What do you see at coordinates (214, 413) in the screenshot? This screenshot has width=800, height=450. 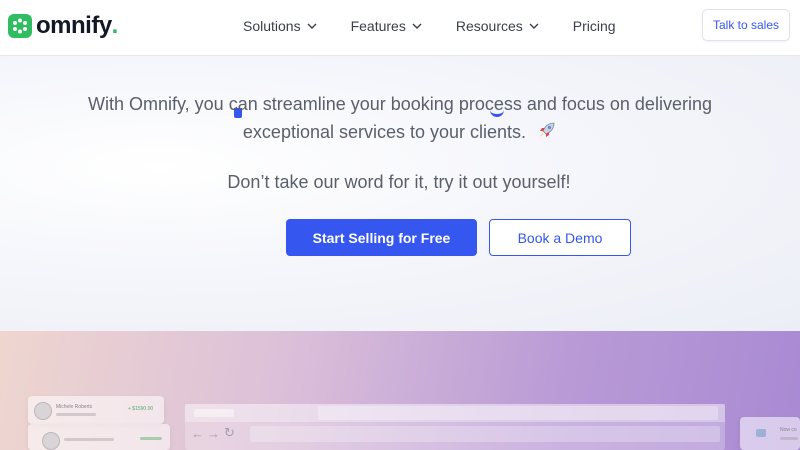 I see `preview-browser-tab` at bounding box center [214, 413].